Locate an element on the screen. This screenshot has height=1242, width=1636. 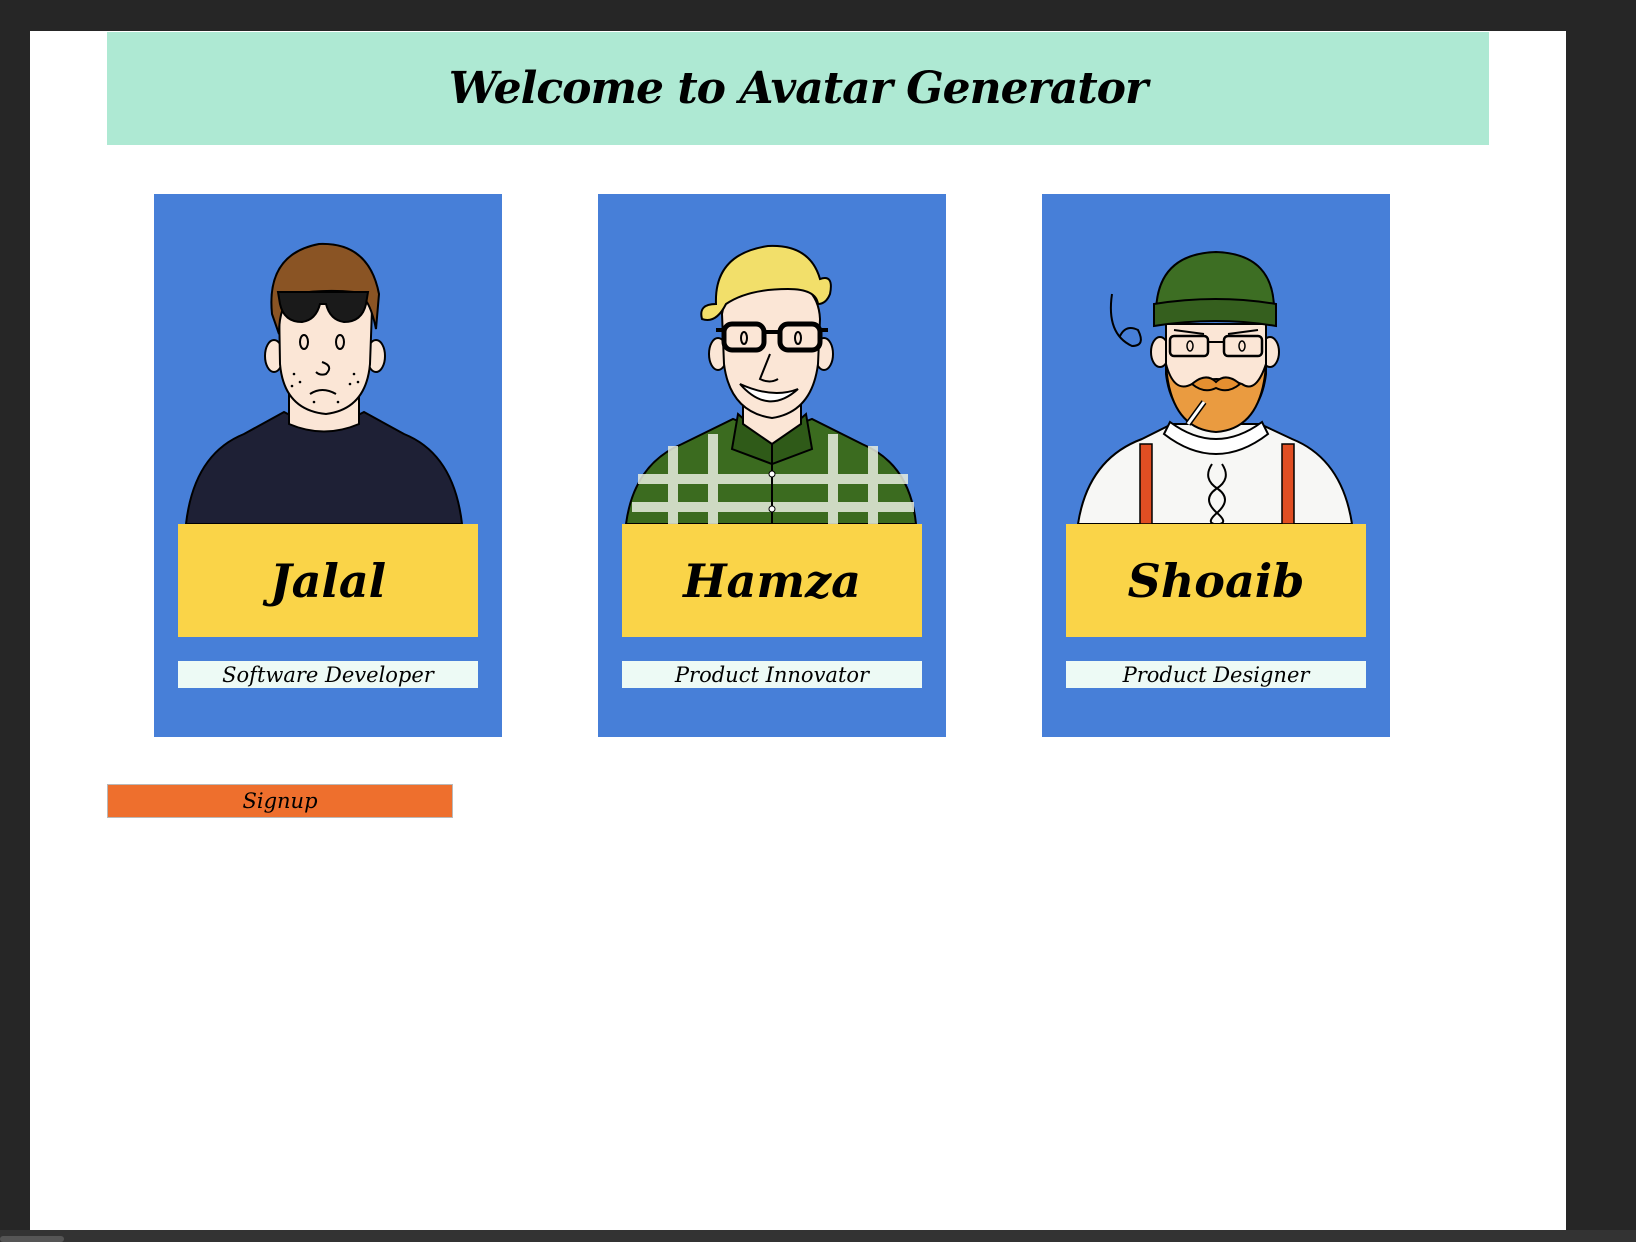
avatar-name: Jalal is located at coordinates (328, 580).